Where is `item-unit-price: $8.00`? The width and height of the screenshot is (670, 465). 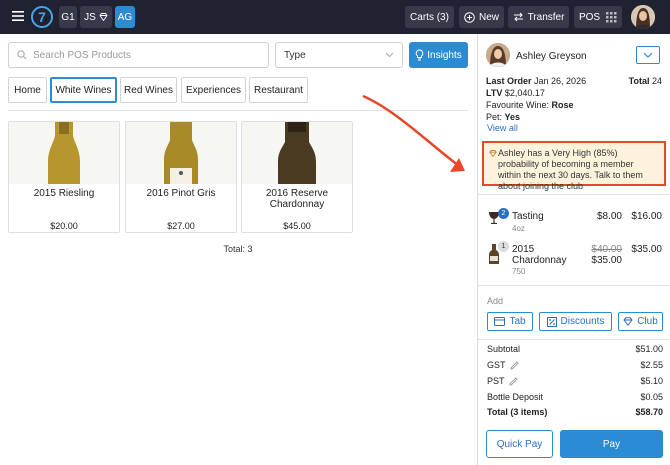 item-unit-price: $8.00 is located at coordinates (609, 216).